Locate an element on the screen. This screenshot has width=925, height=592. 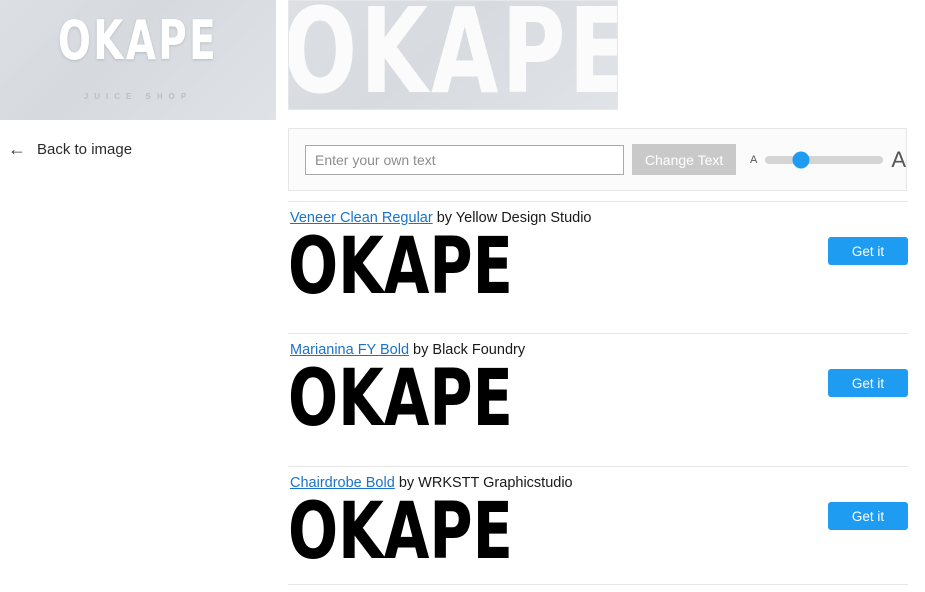
font-size-small-label: A is located at coordinates (753, 159).